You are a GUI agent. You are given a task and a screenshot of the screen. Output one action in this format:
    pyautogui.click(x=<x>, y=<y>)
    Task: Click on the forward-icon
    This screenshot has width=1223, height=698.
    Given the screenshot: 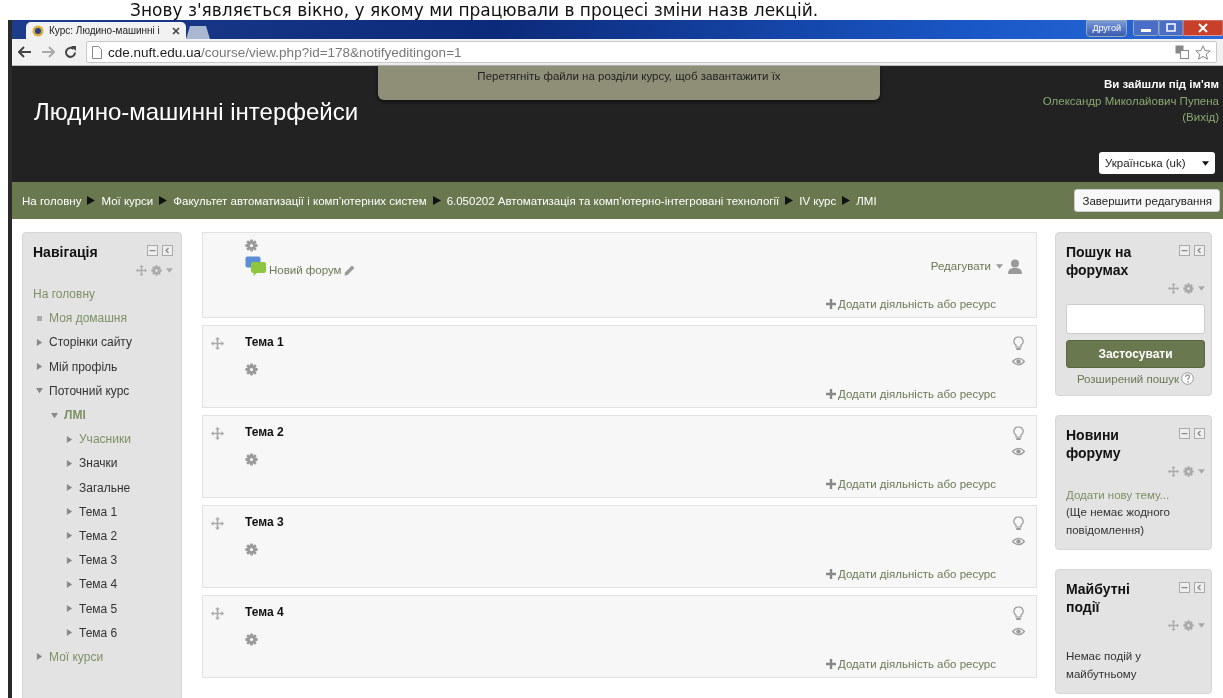 What is the action you would take?
    pyautogui.click(x=48, y=52)
    